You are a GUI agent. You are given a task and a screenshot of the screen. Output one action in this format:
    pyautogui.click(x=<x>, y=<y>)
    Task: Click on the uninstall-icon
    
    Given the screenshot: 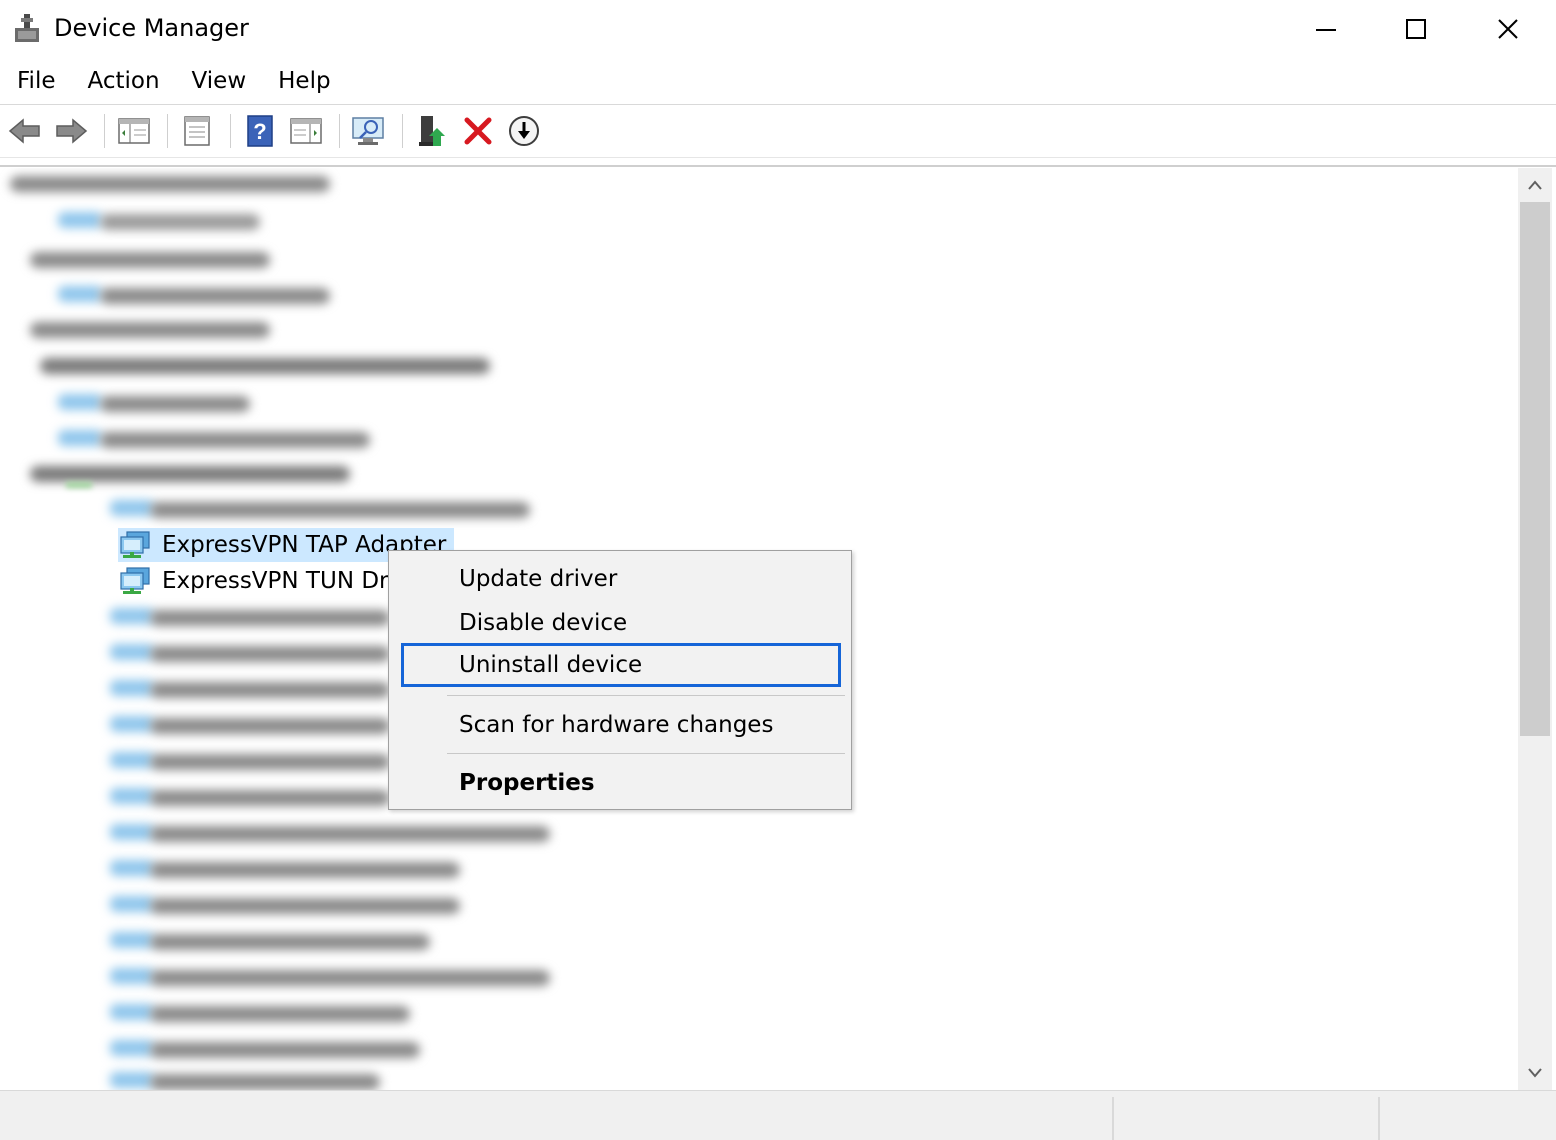 What is the action you would take?
    pyautogui.click(x=478, y=131)
    